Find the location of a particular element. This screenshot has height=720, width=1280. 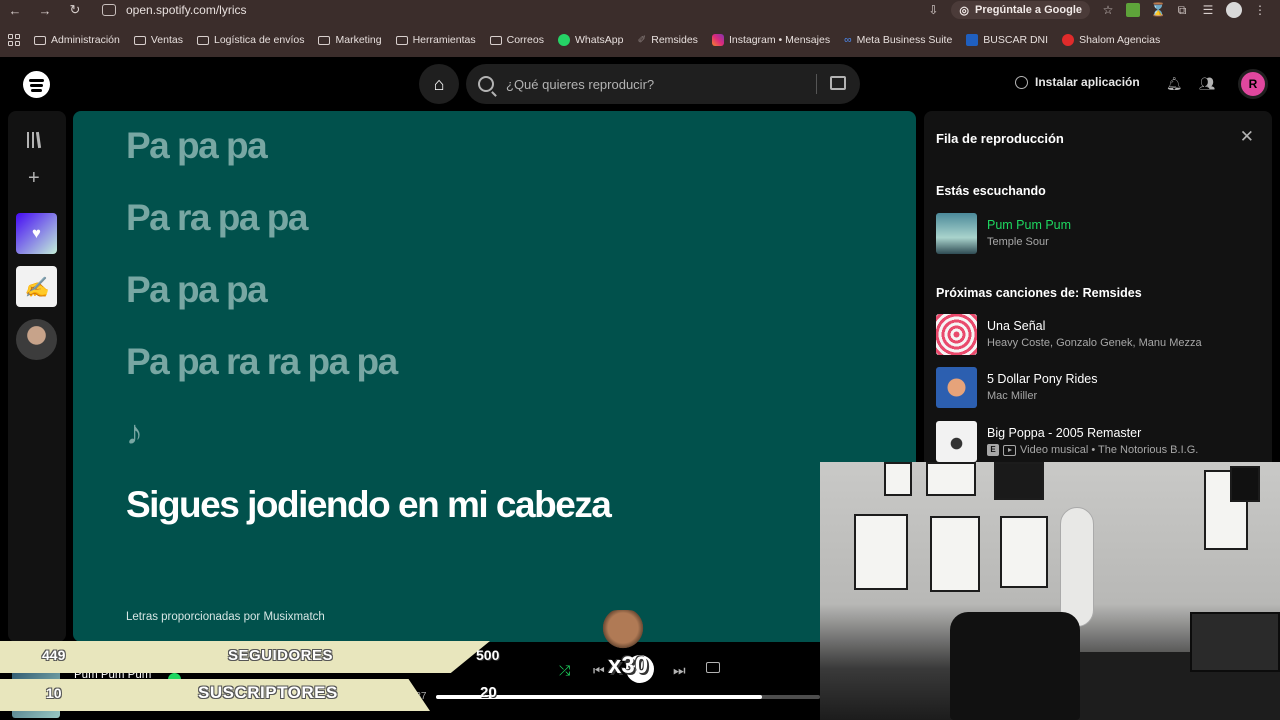

track-artist: Temple Sour is located at coordinates (1029, 242).